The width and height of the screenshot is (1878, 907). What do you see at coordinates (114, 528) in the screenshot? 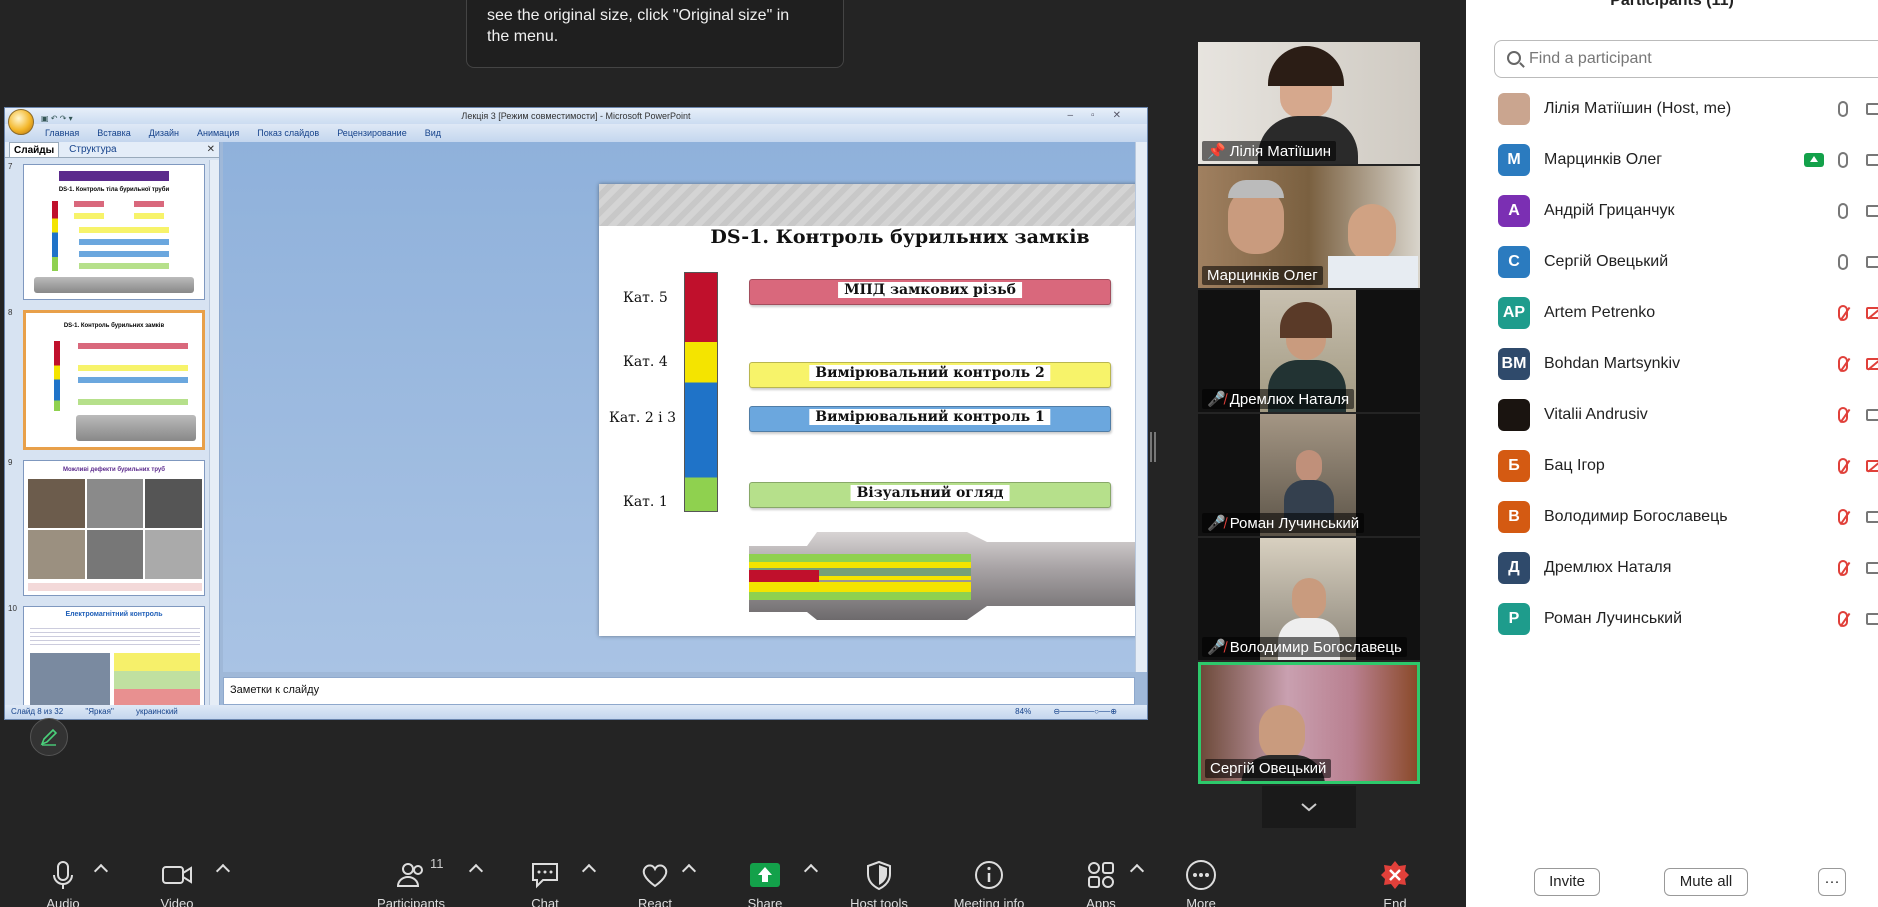
I see `slide-thumbnail-9: Можливі дефекти бурильних труб` at bounding box center [114, 528].